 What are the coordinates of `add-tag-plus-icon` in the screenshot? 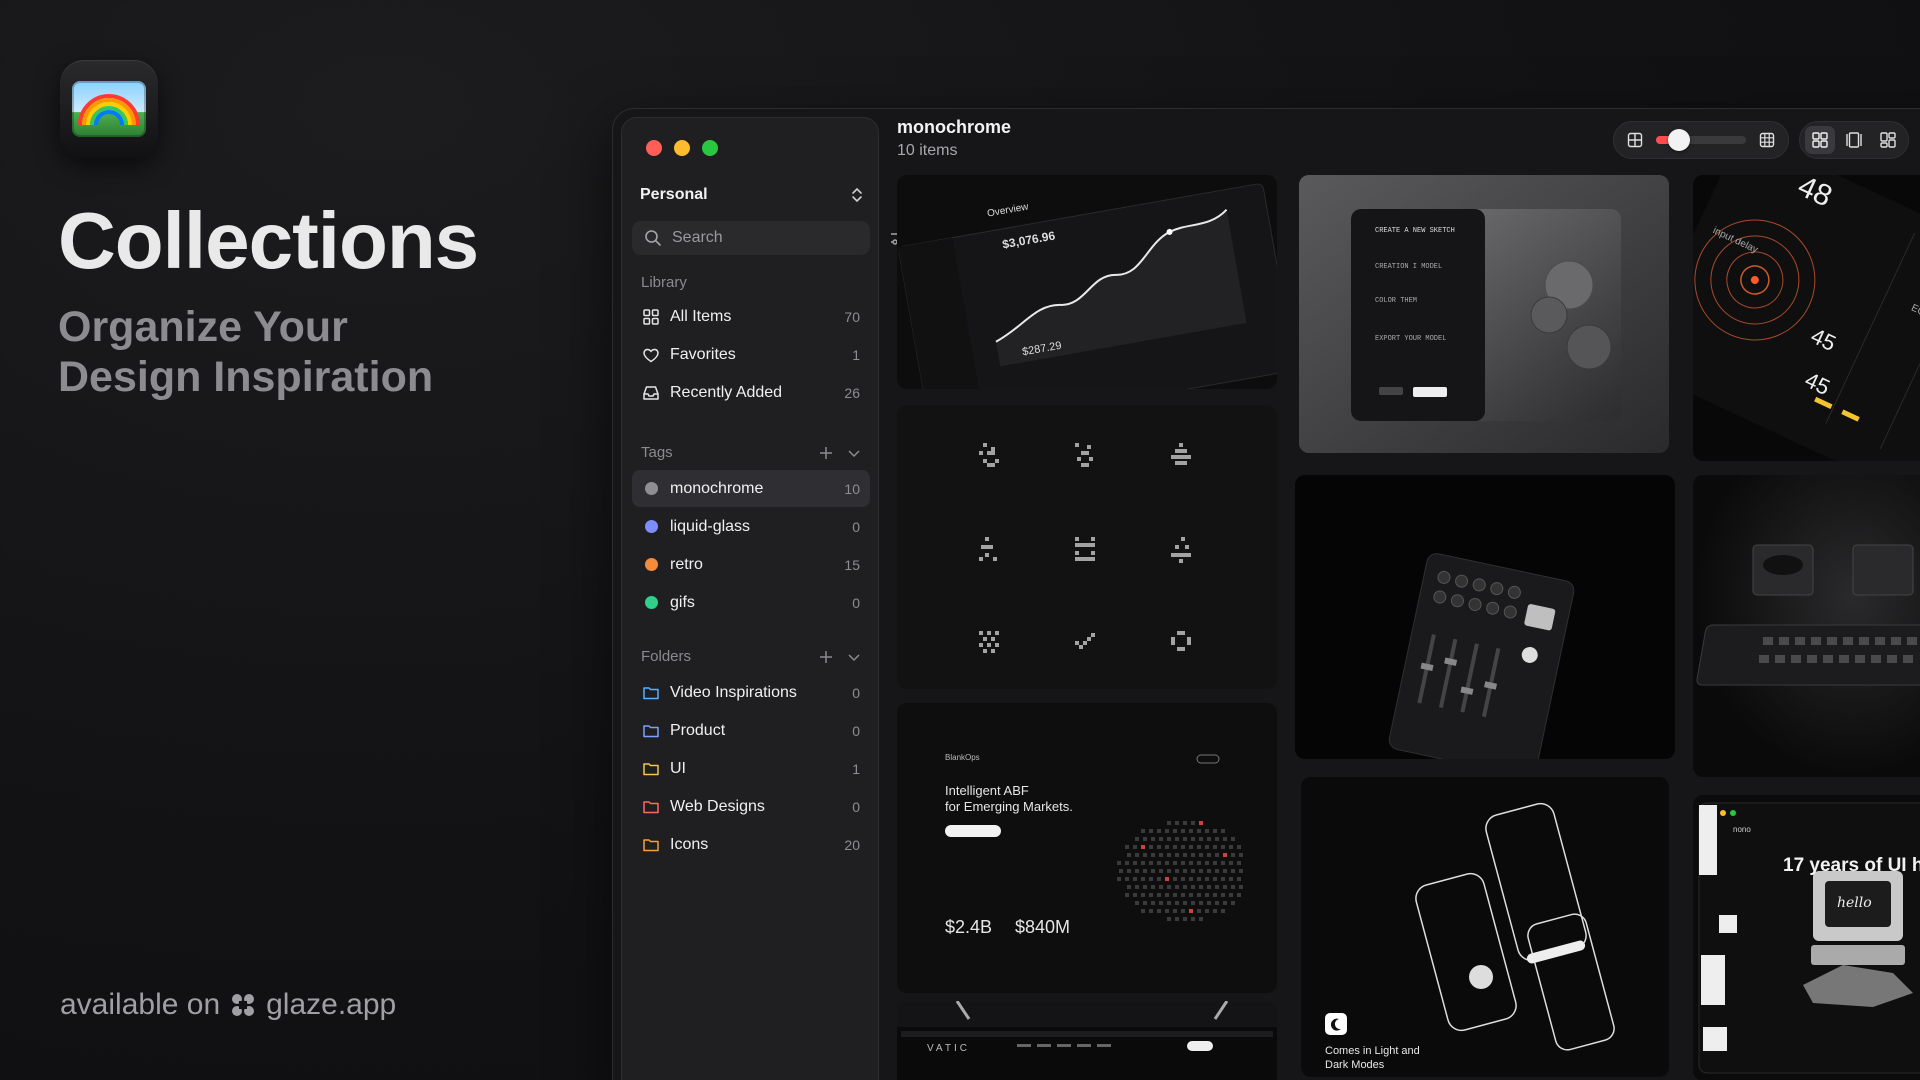 It's located at (826, 453).